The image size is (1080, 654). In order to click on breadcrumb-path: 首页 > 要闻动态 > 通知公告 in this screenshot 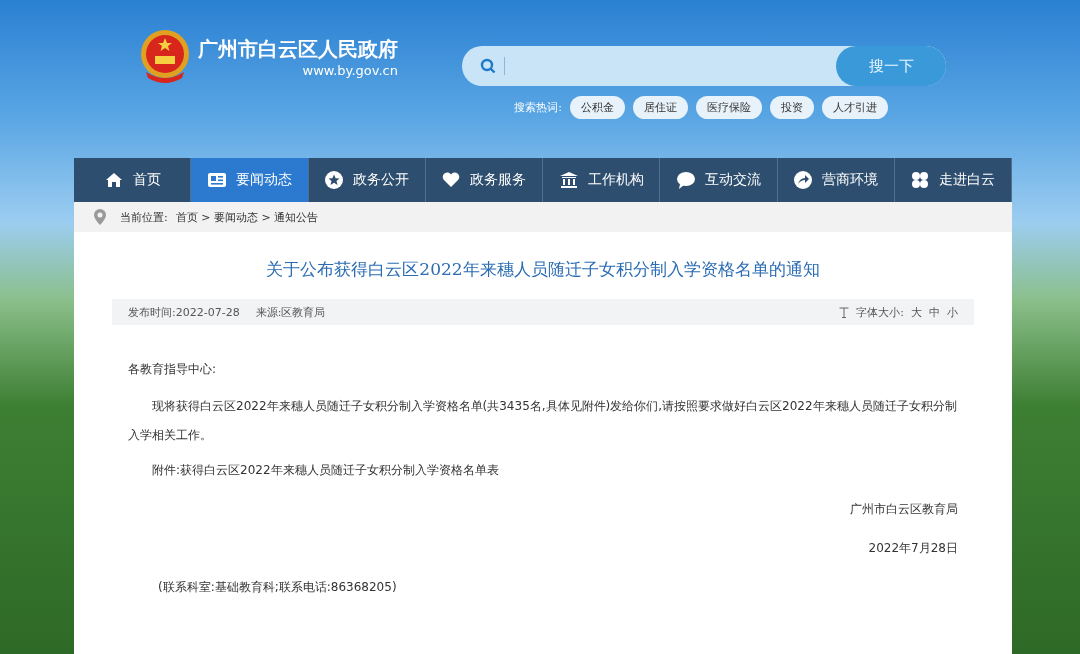, I will do `click(247, 217)`.